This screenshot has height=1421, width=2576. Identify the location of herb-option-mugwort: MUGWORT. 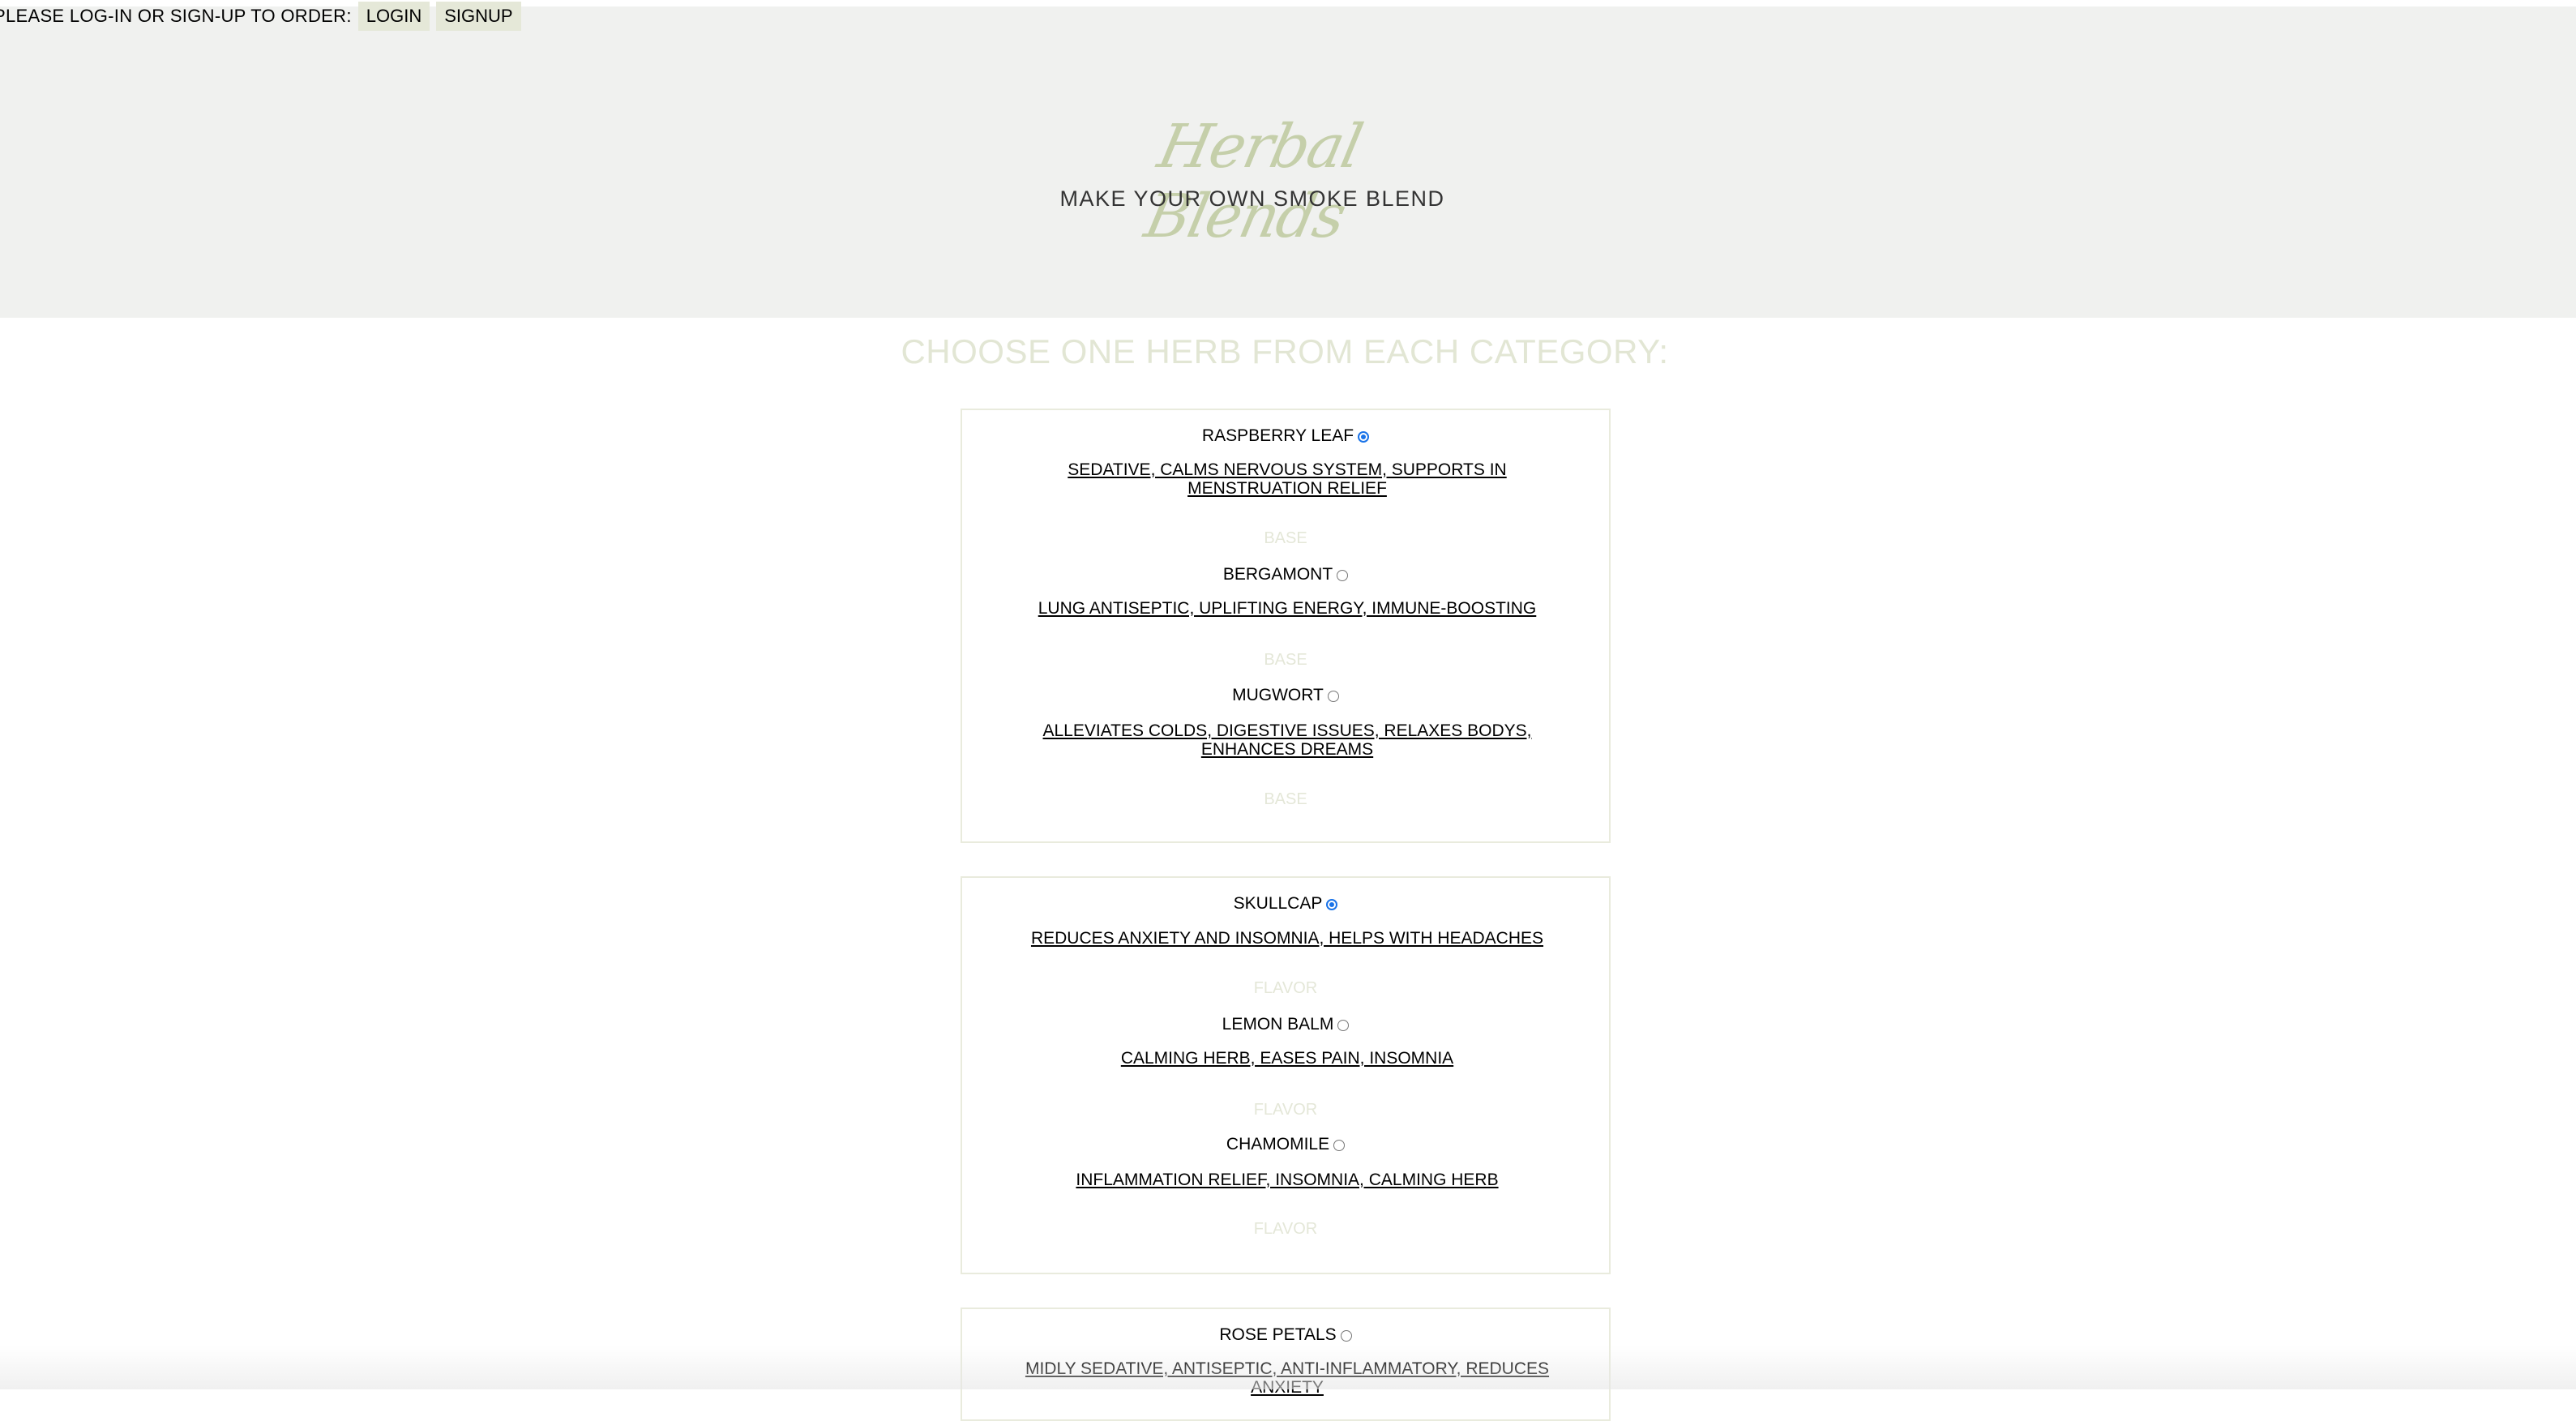
(1285, 695).